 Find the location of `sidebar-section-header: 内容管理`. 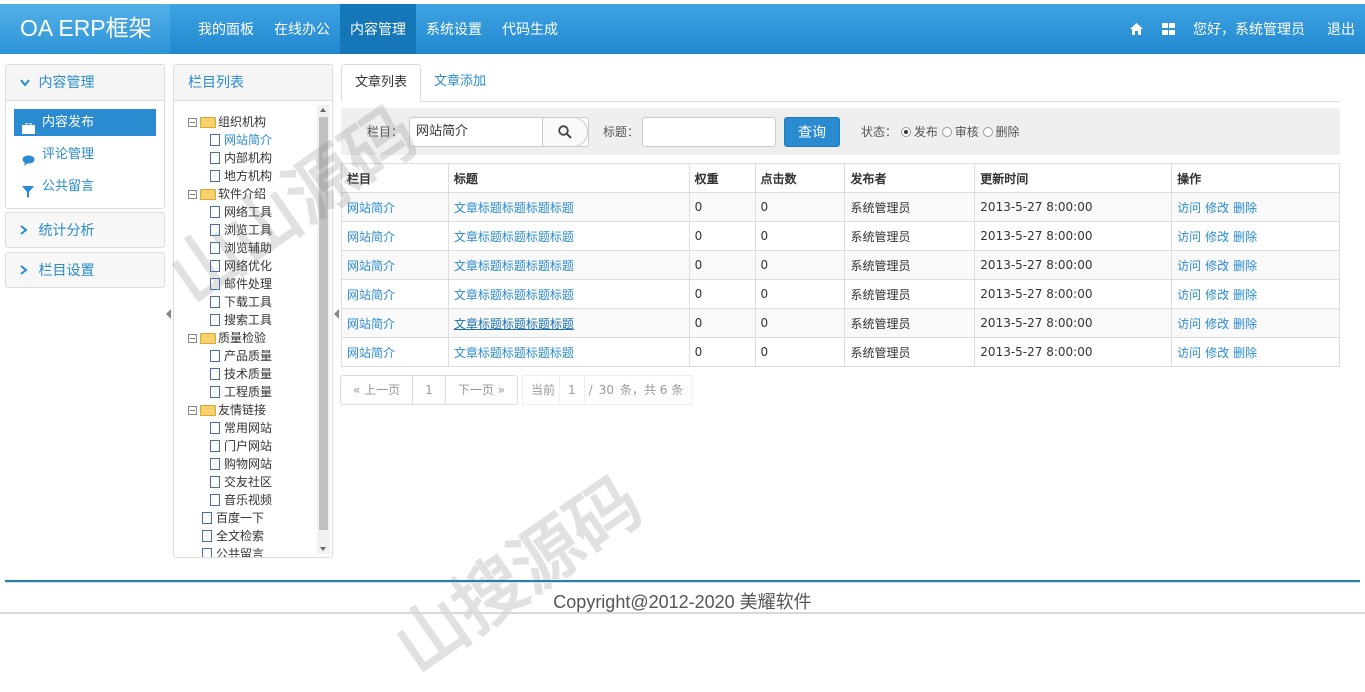

sidebar-section-header: 内容管理 is located at coordinates (85, 83).